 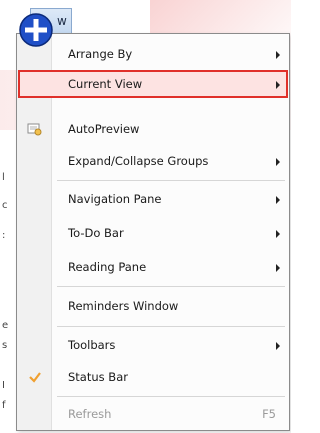 What do you see at coordinates (123, 306) in the screenshot?
I see `menu-item-label: Reminders Window` at bounding box center [123, 306].